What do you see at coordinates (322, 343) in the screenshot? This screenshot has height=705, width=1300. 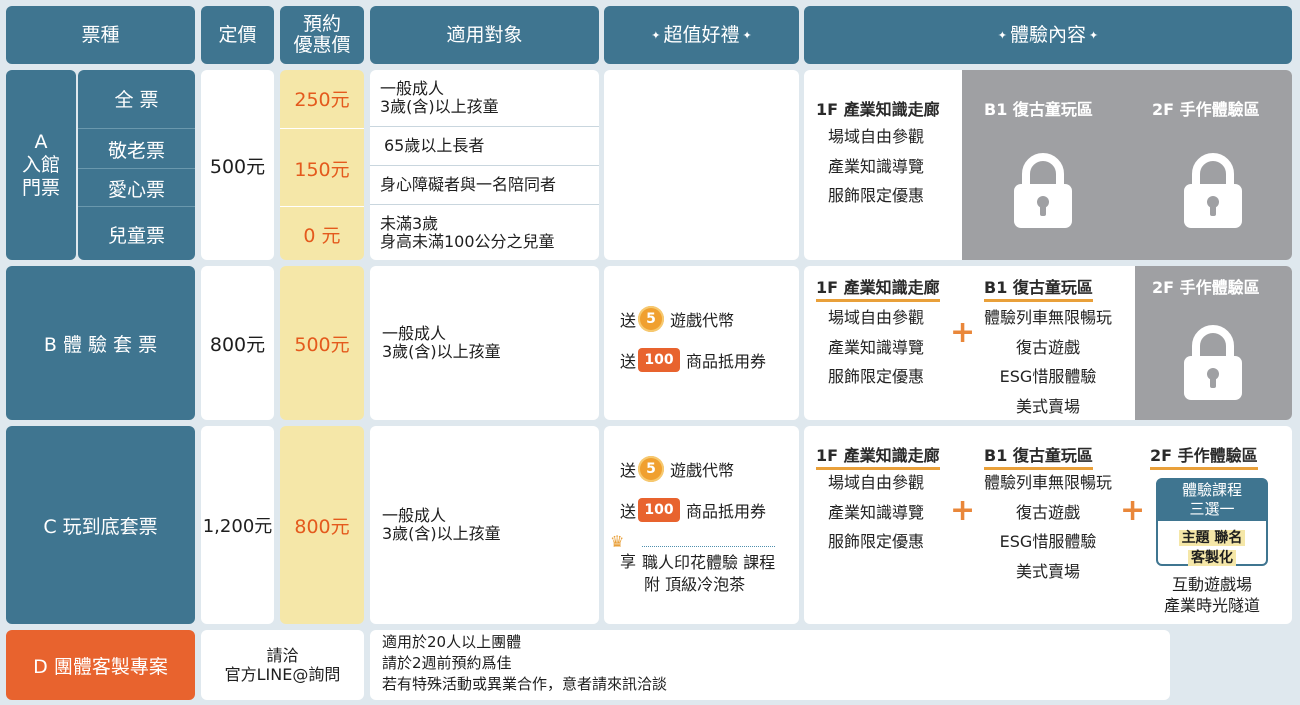 I see `row-b-discount: 500元` at bounding box center [322, 343].